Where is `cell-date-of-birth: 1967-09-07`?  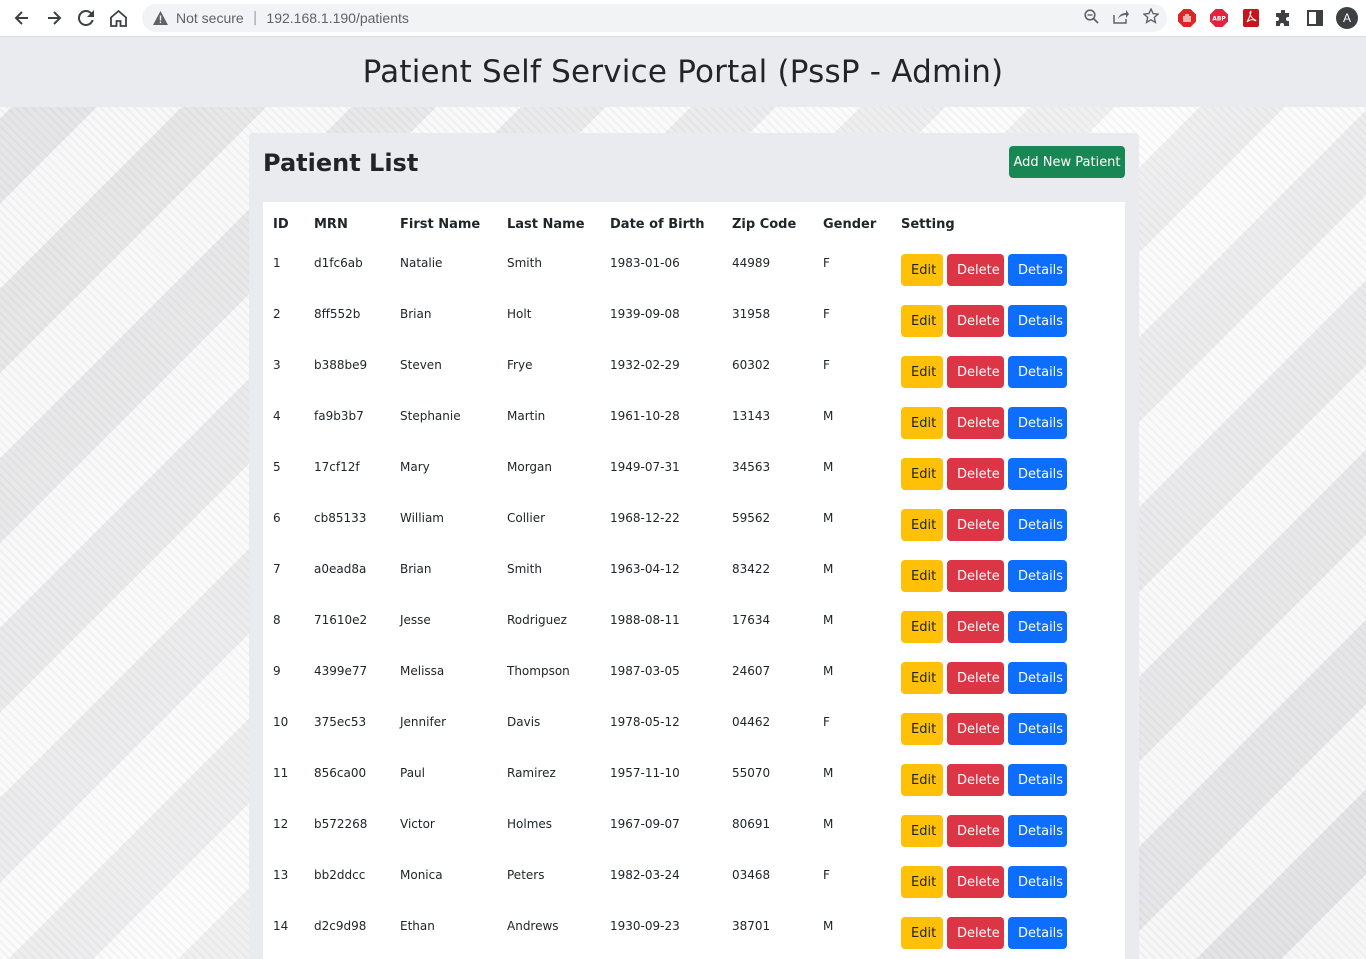
cell-date-of-birth: 1967-09-07 is located at coordinates (645, 824).